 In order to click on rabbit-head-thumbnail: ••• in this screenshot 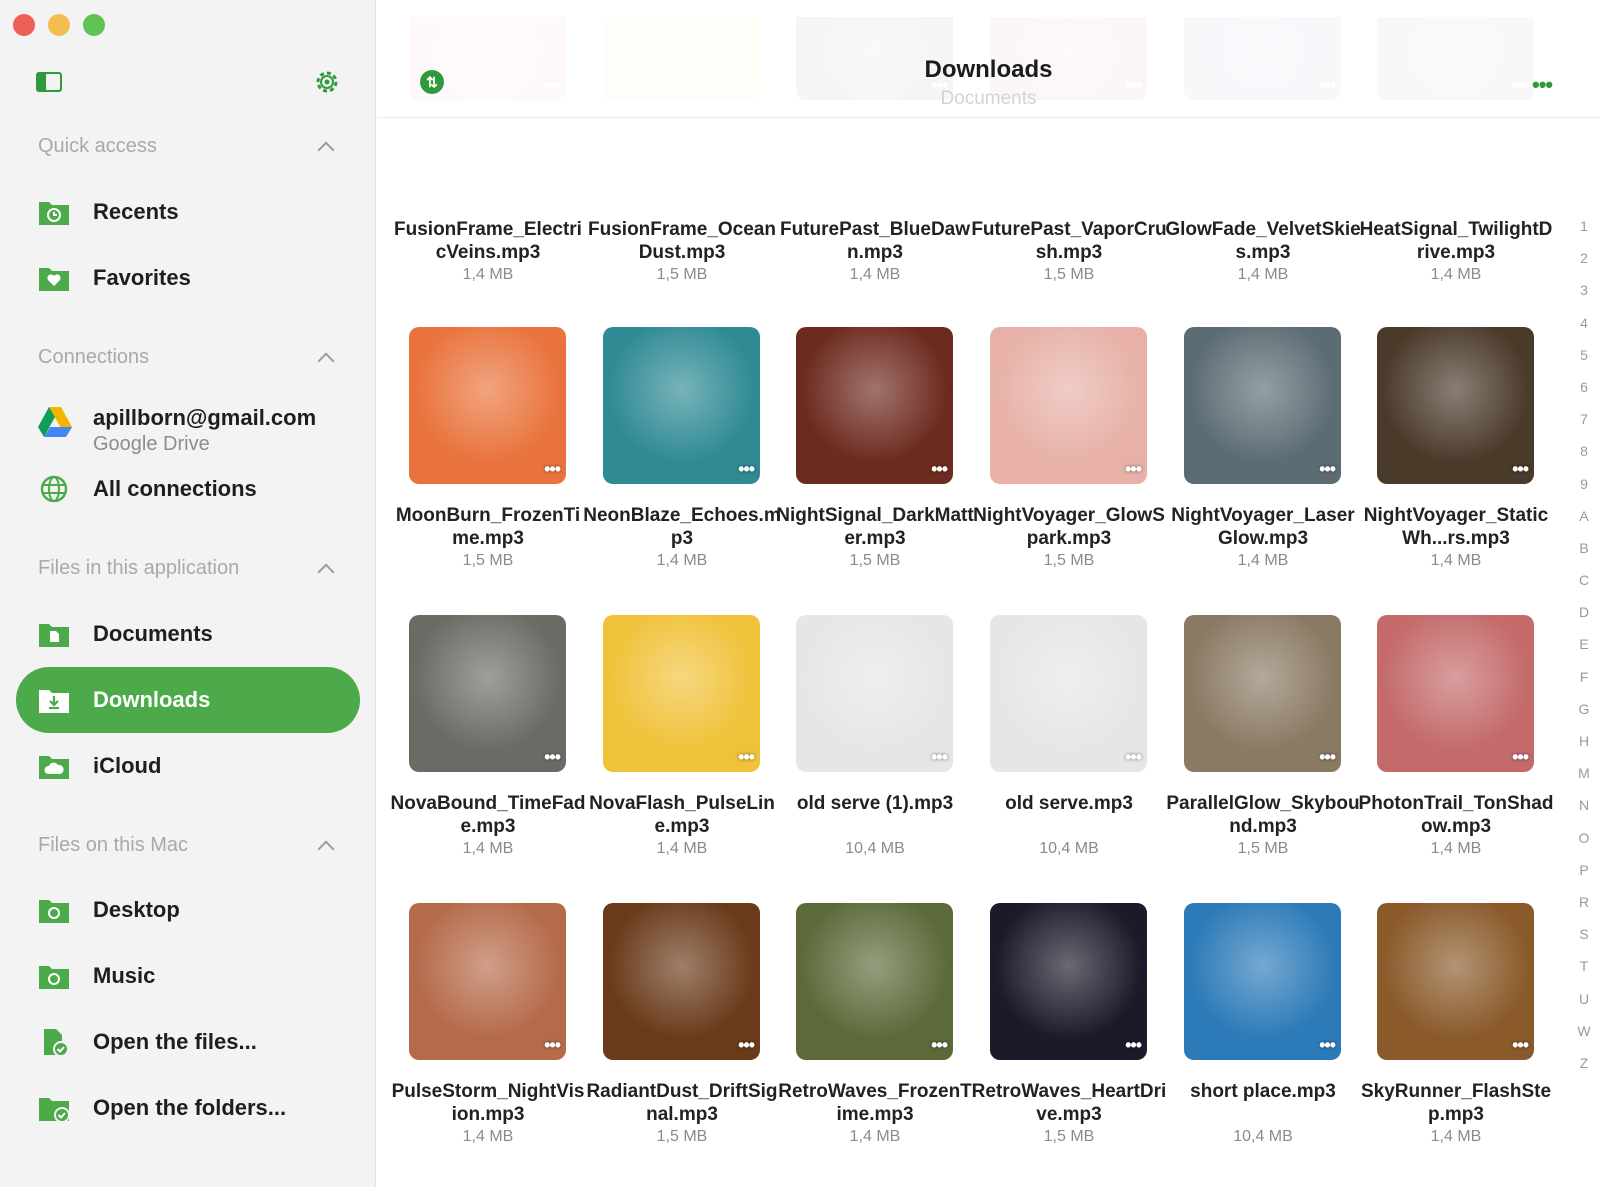, I will do `click(1455, 405)`.